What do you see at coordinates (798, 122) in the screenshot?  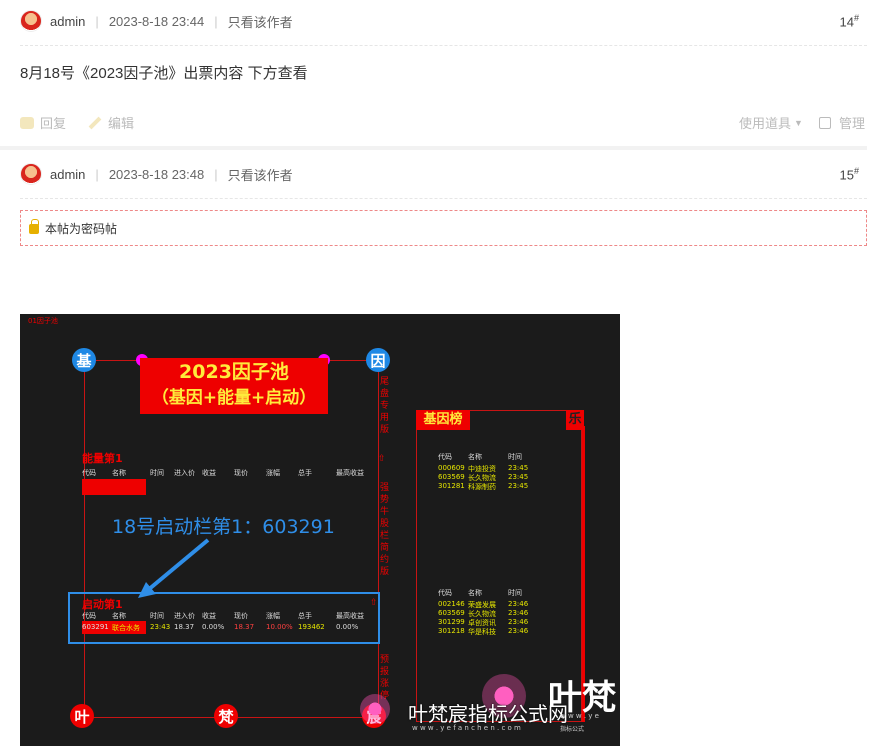 I see `chevron-down-icon: ▼` at bounding box center [798, 122].